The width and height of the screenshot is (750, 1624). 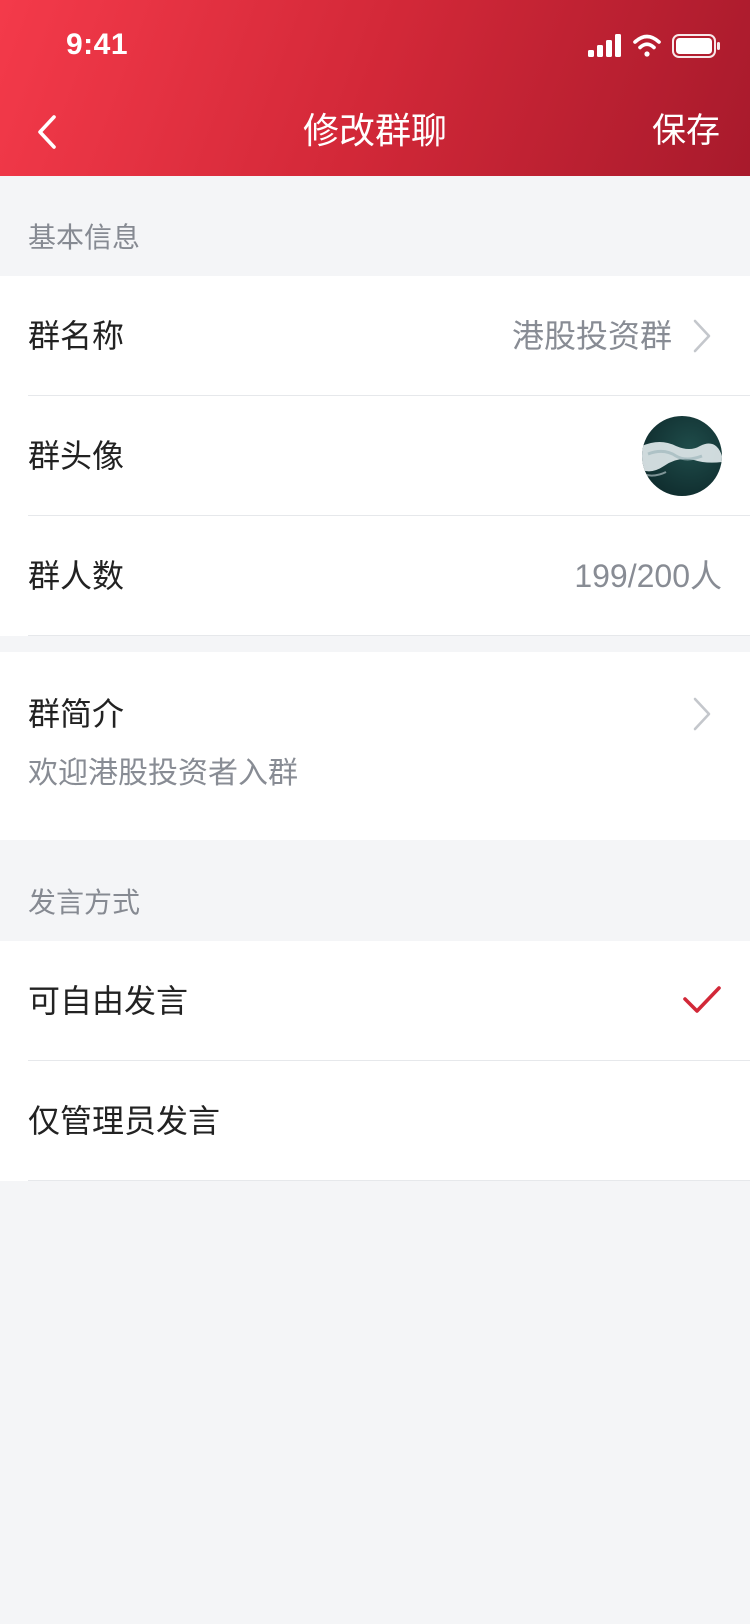 I want to click on group-name-label: 群名称, so click(x=76, y=336).